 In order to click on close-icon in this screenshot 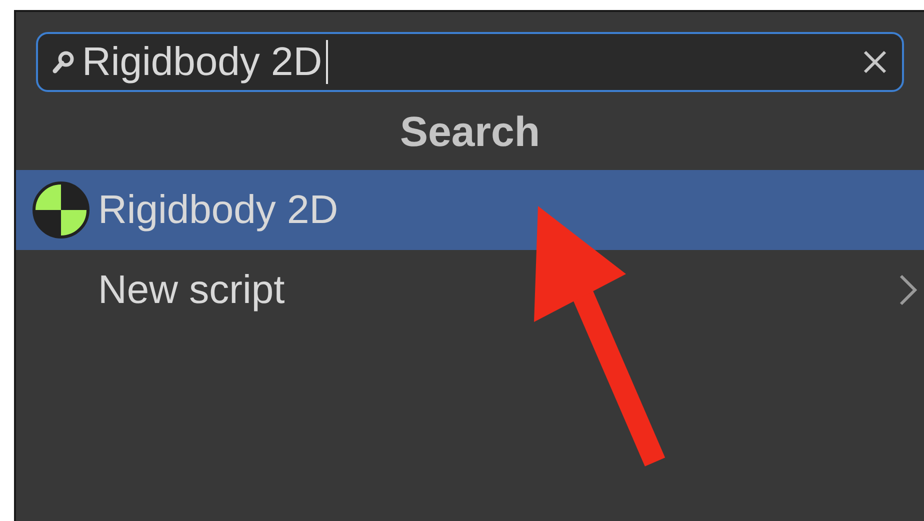, I will do `click(875, 62)`.